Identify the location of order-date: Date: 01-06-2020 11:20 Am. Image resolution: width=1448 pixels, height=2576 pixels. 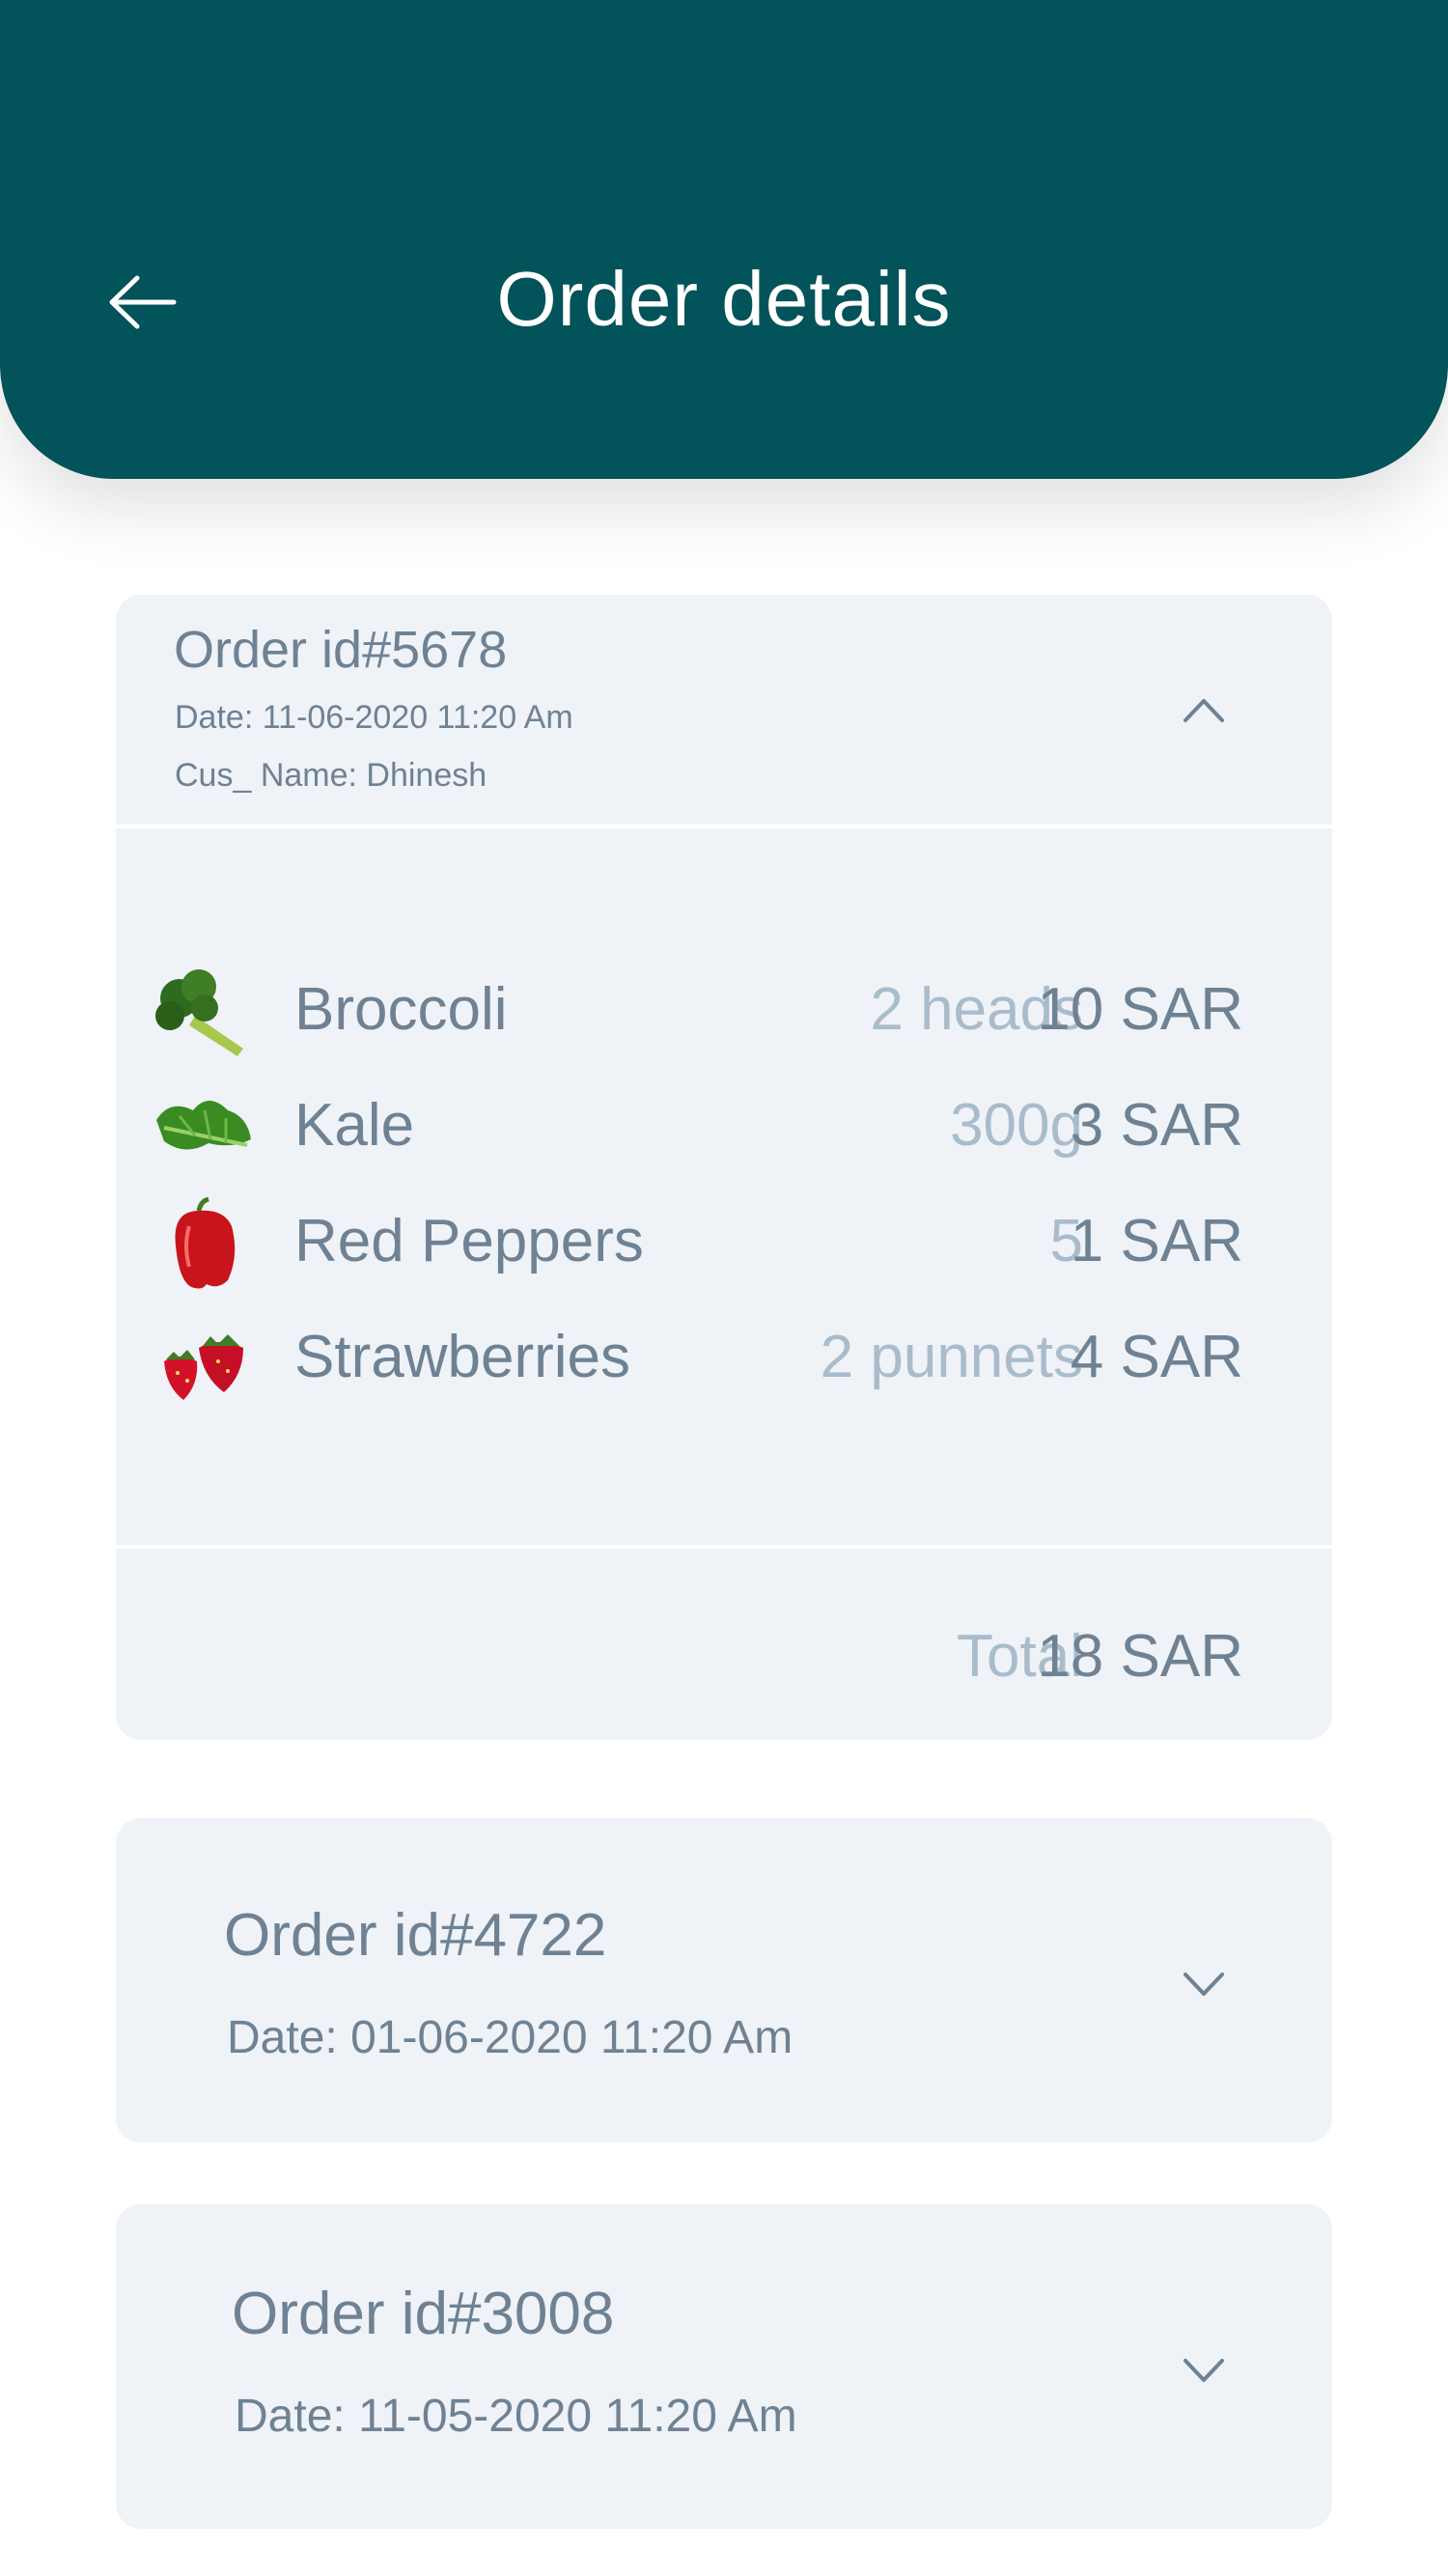
(511, 2038).